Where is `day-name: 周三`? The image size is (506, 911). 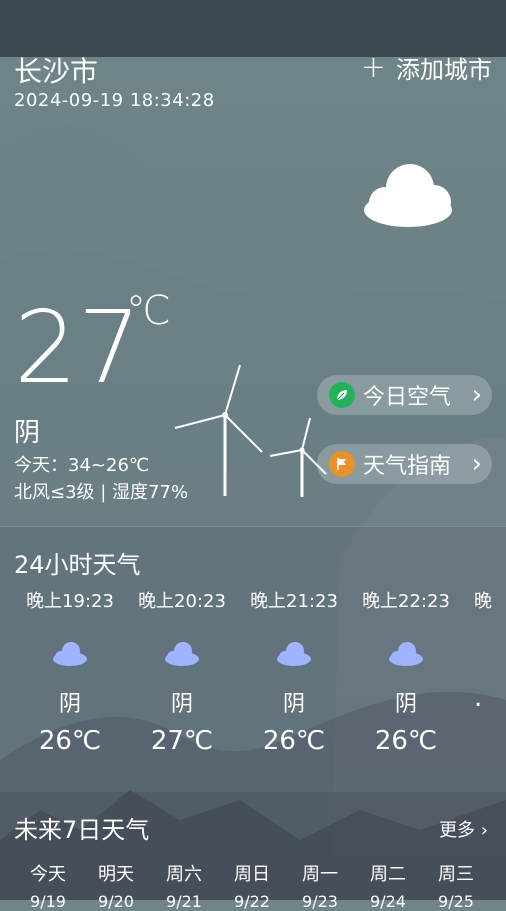
day-name: 周三 is located at coordinates (456, 874).